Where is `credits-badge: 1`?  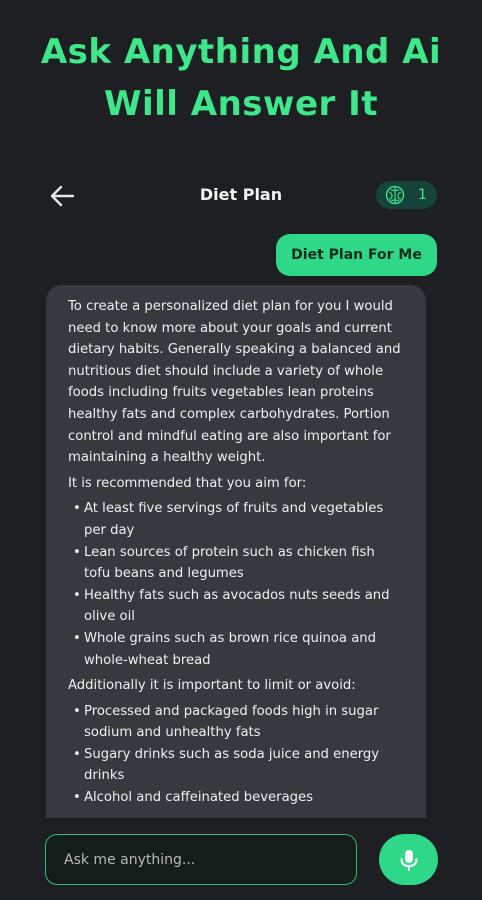
credits-badge: 1 is located at coordinates (406, 195).